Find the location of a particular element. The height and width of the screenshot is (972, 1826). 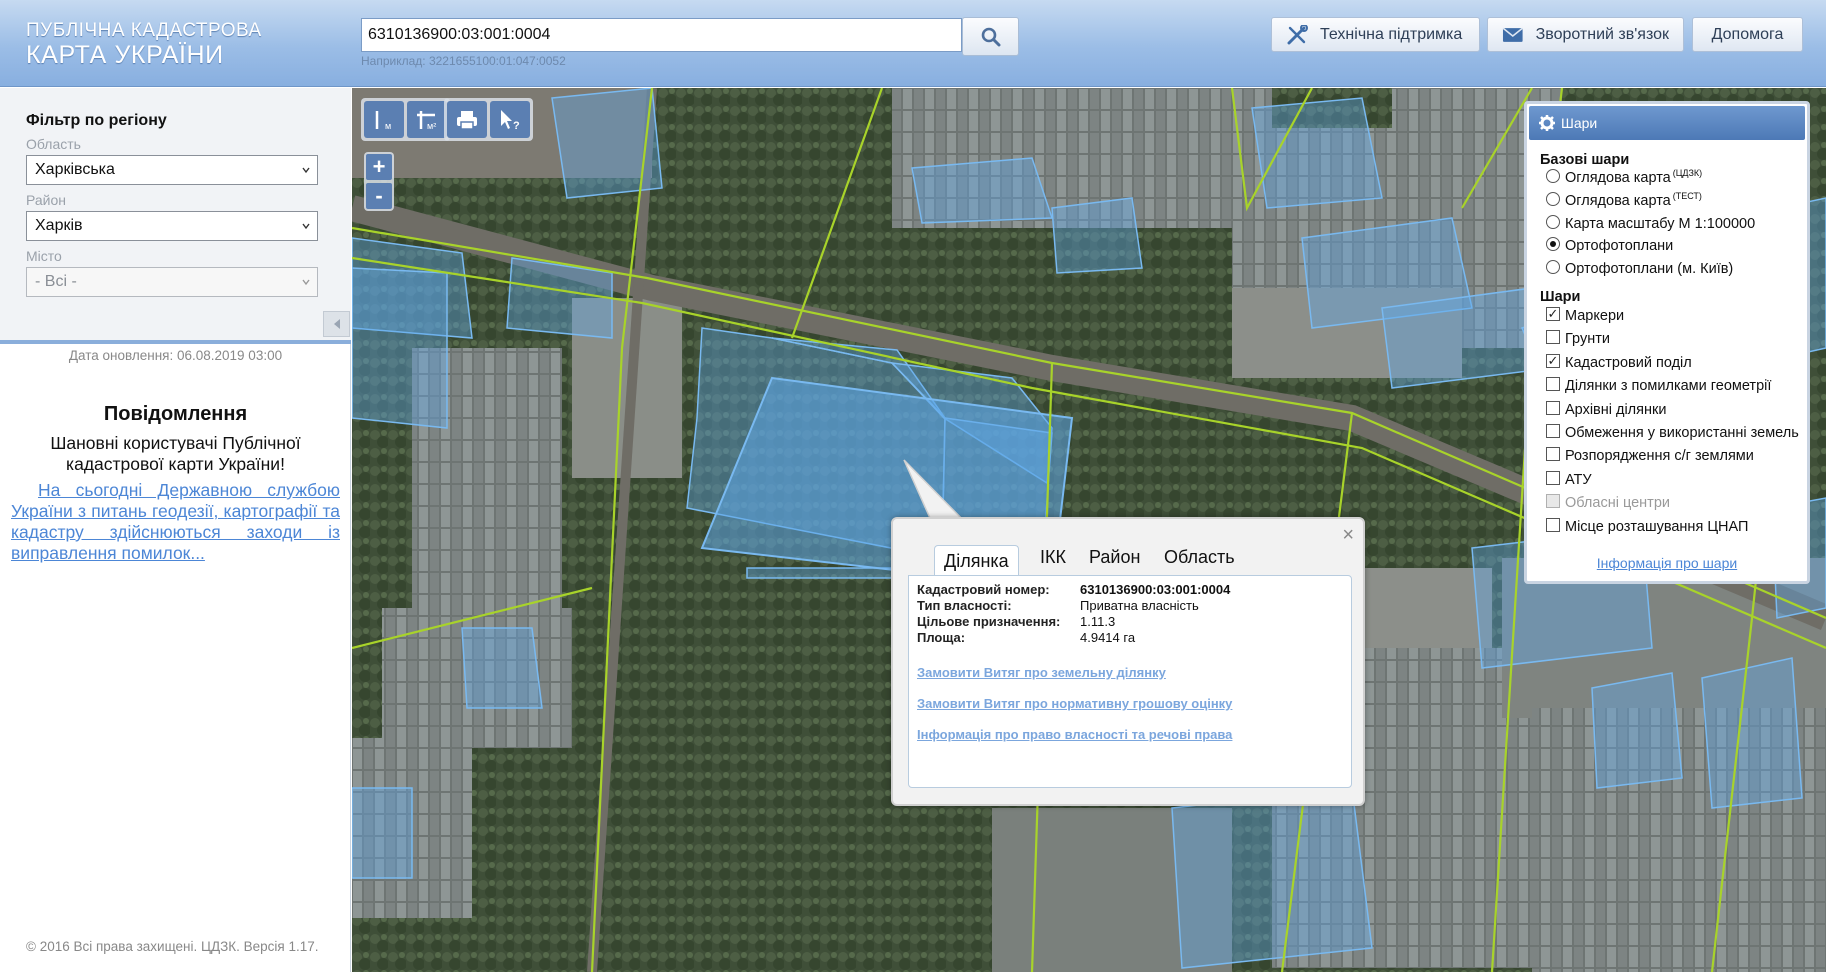

base-layers-heading: Базові шари is located at coordinates (1585, 160).